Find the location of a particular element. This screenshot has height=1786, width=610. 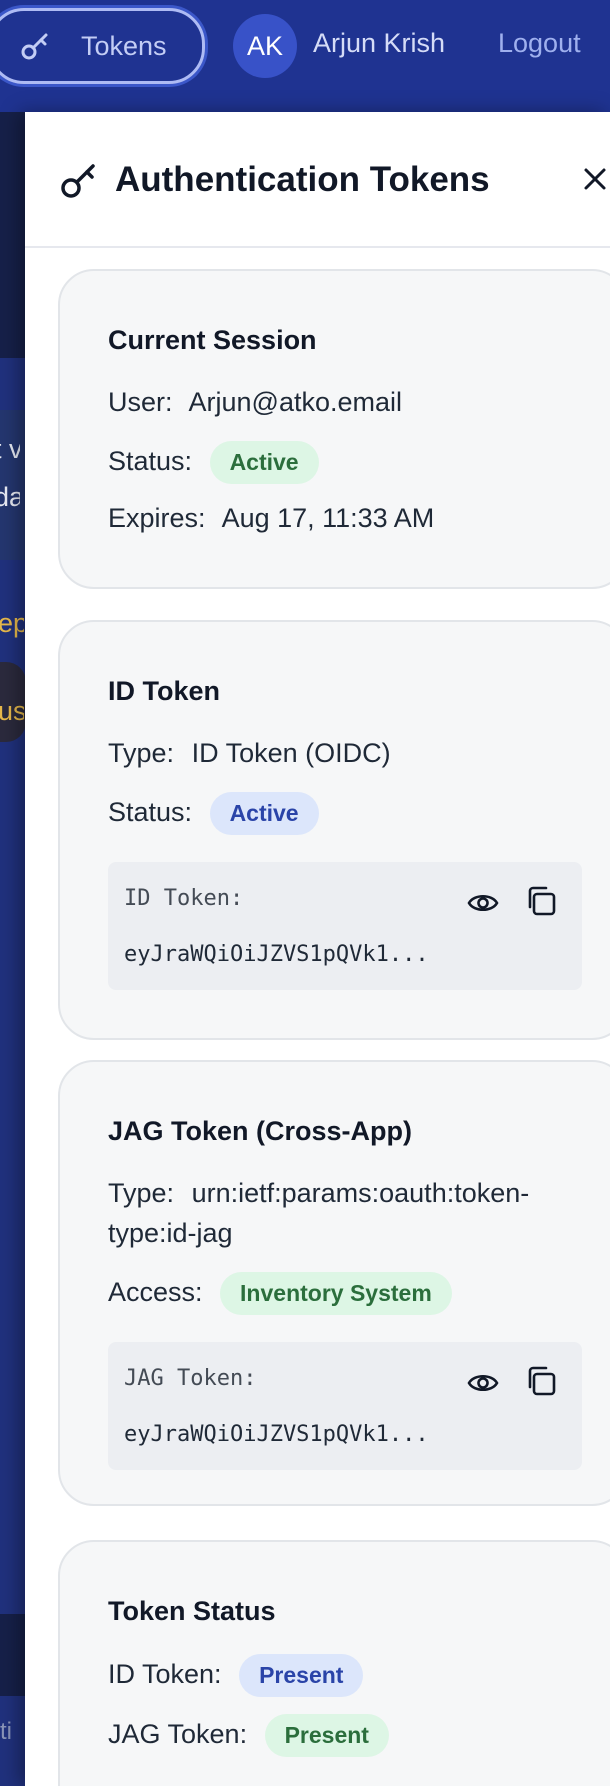

top-nav: Tokens AK Arjun Krish Logout is located at coordinates (305, 56).